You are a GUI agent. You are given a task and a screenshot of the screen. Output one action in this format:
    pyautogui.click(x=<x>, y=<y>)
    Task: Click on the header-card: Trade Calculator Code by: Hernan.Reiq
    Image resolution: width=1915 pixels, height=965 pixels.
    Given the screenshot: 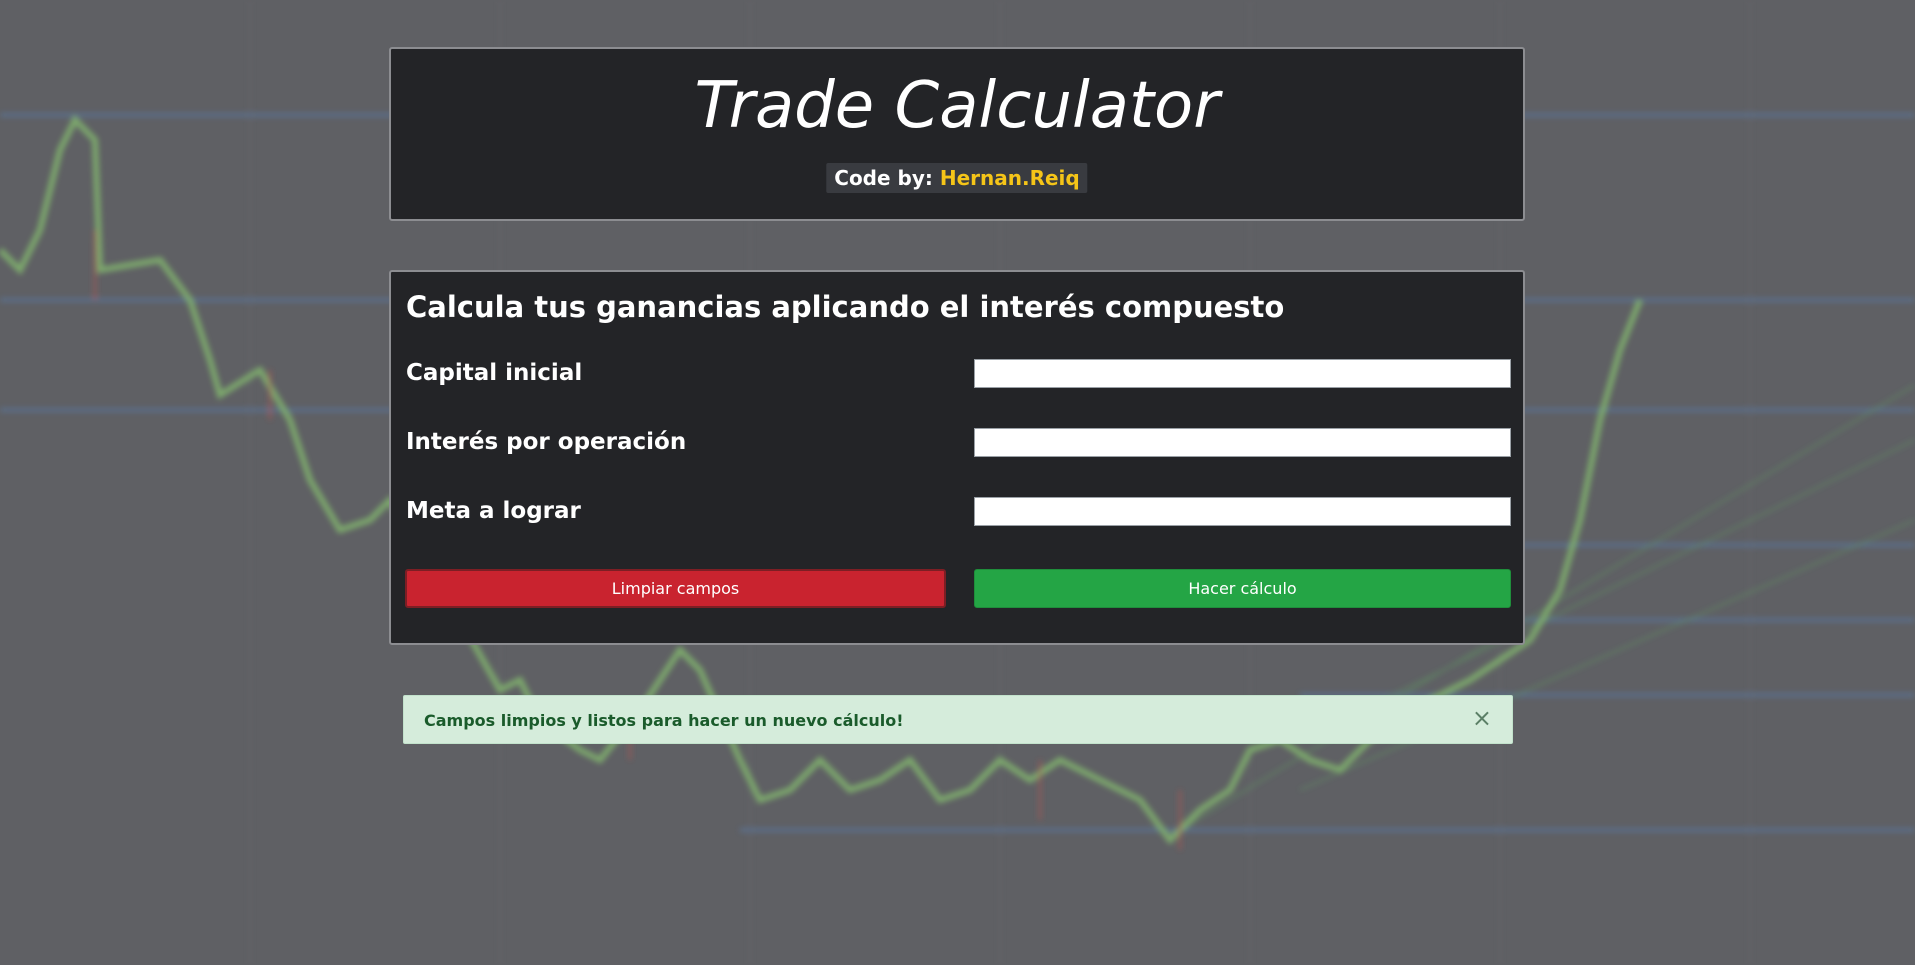 What is the action you would take?
    pyautogui.click(x=957, y=134)
    